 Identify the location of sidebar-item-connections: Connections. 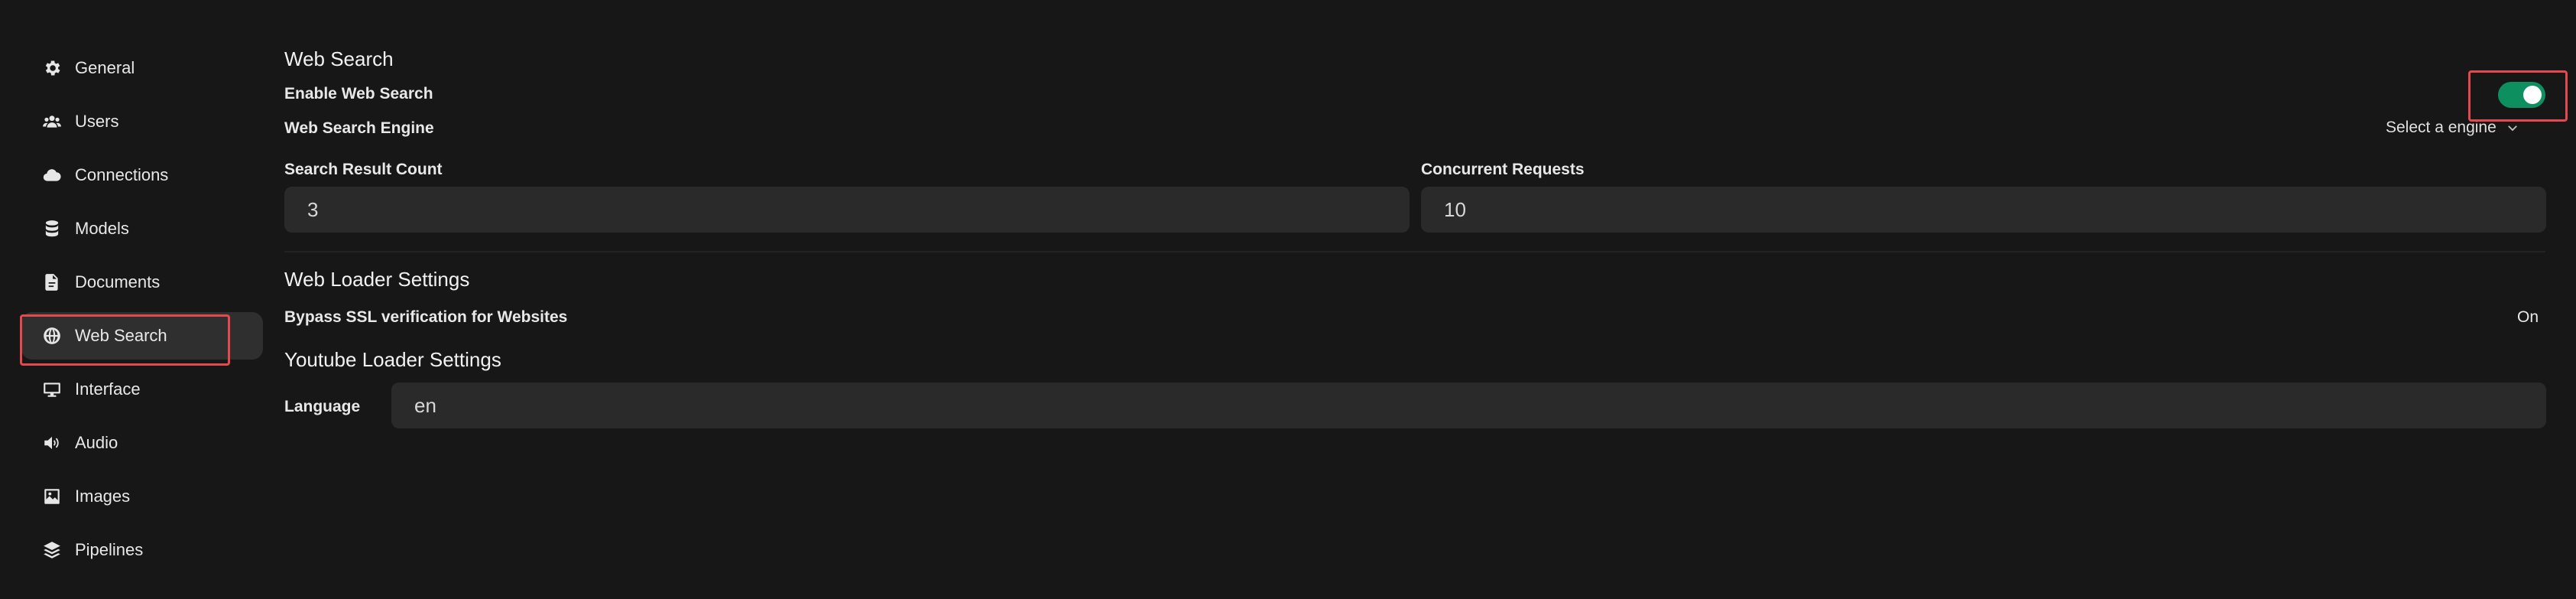
(142, 175).